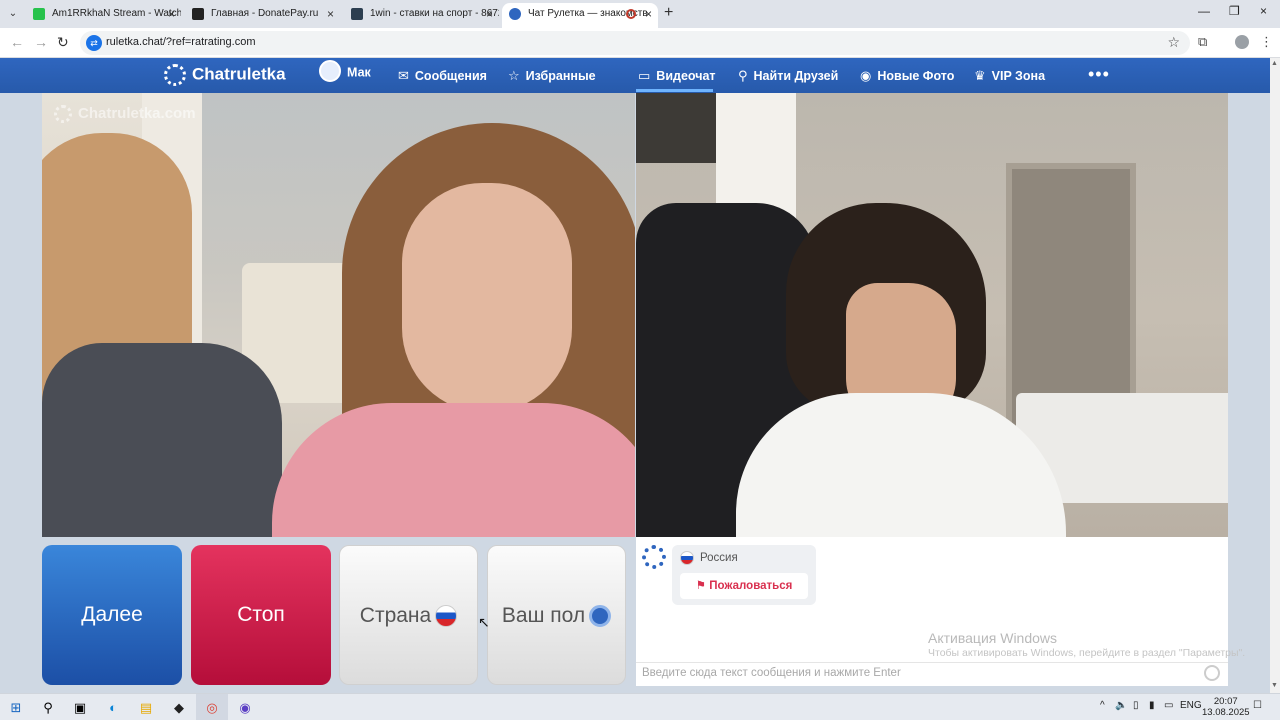 The image size is (1280, 720). I want to click on extensions-icon: ⧉, so click(1202, 42).